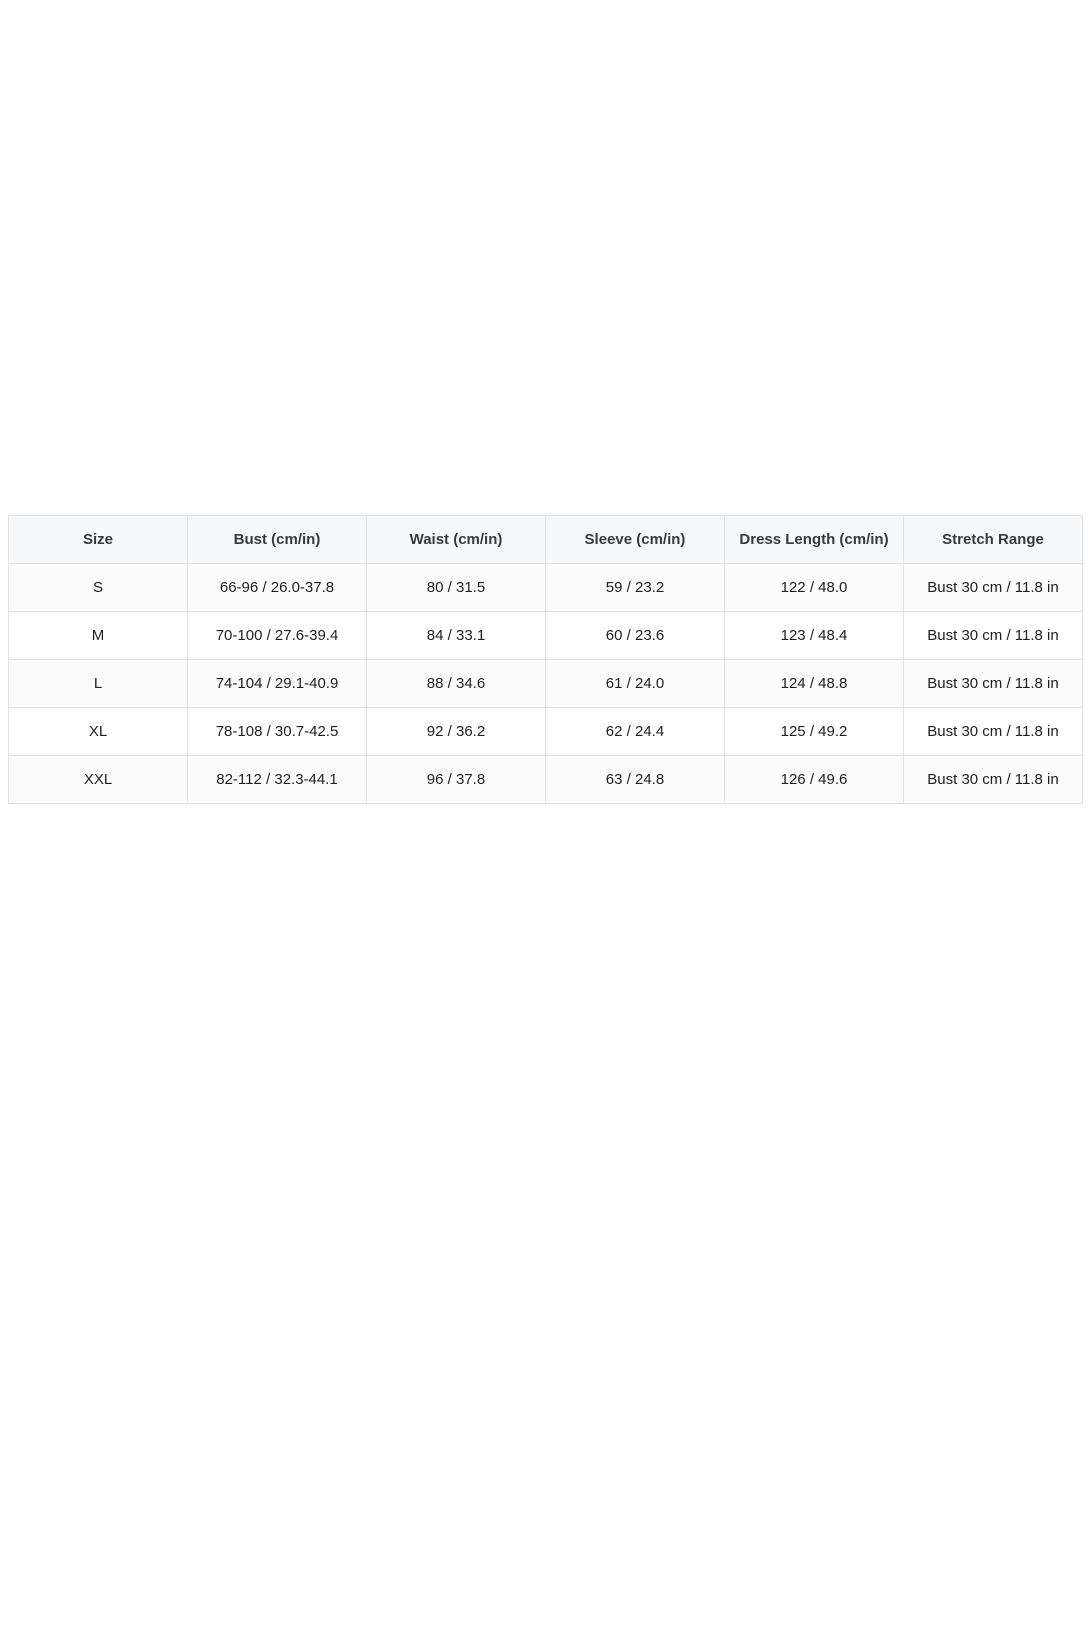 Image resolution: width=1088 pixels, height=1632 pixels. I want to click on header-sleeve: Sleeve (cm/in), so click(635, 539).